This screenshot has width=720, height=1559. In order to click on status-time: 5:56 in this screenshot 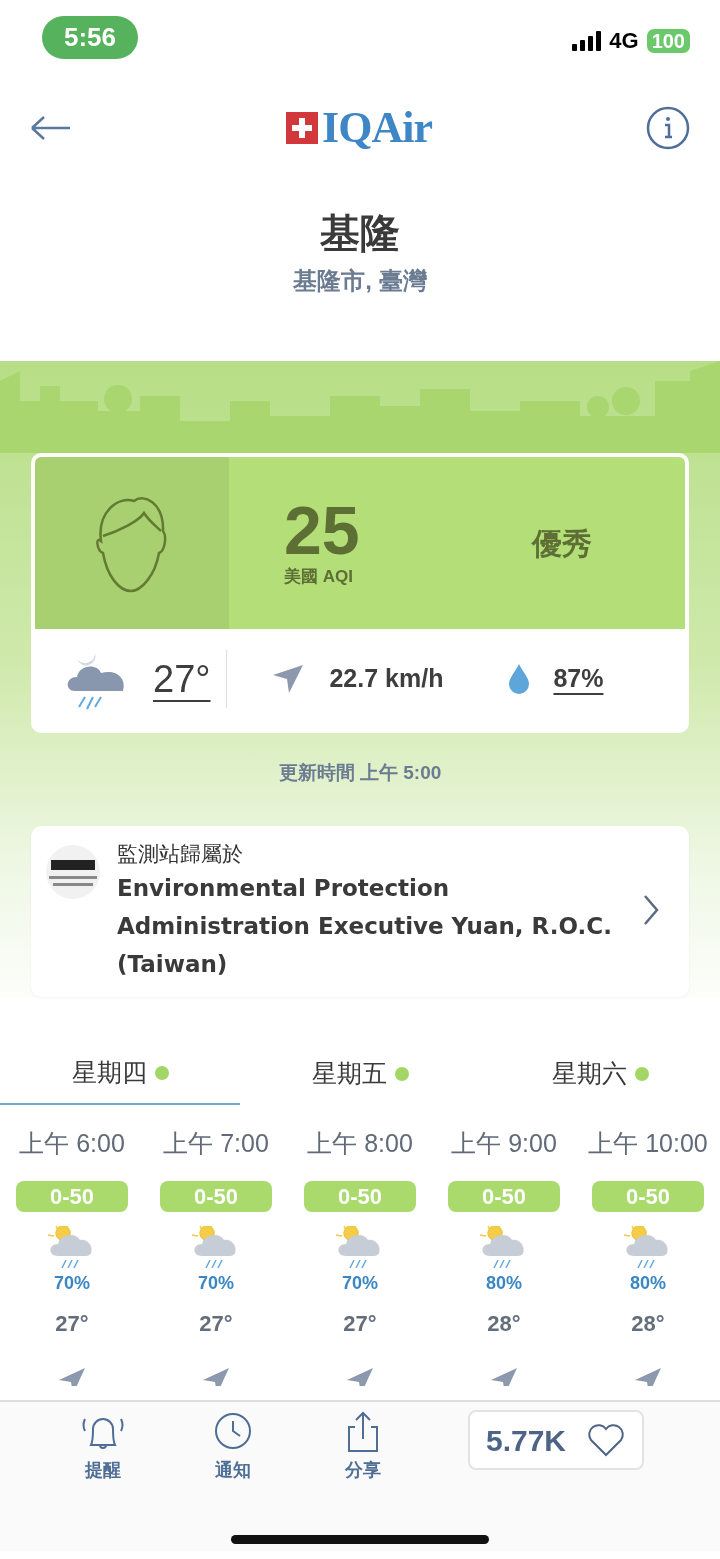, I will do `click(90, 37)`.